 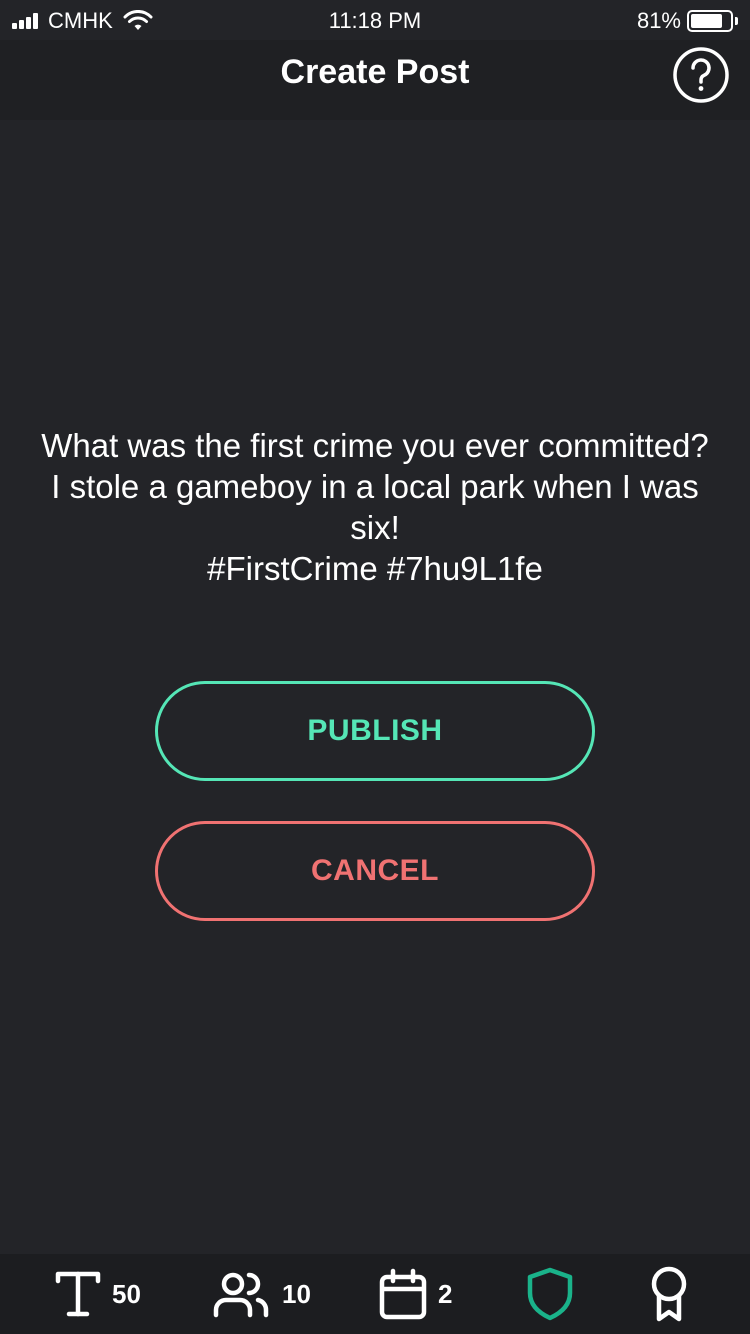 I want to click on tab-calendar: 2, so click(x=415, y=1294).